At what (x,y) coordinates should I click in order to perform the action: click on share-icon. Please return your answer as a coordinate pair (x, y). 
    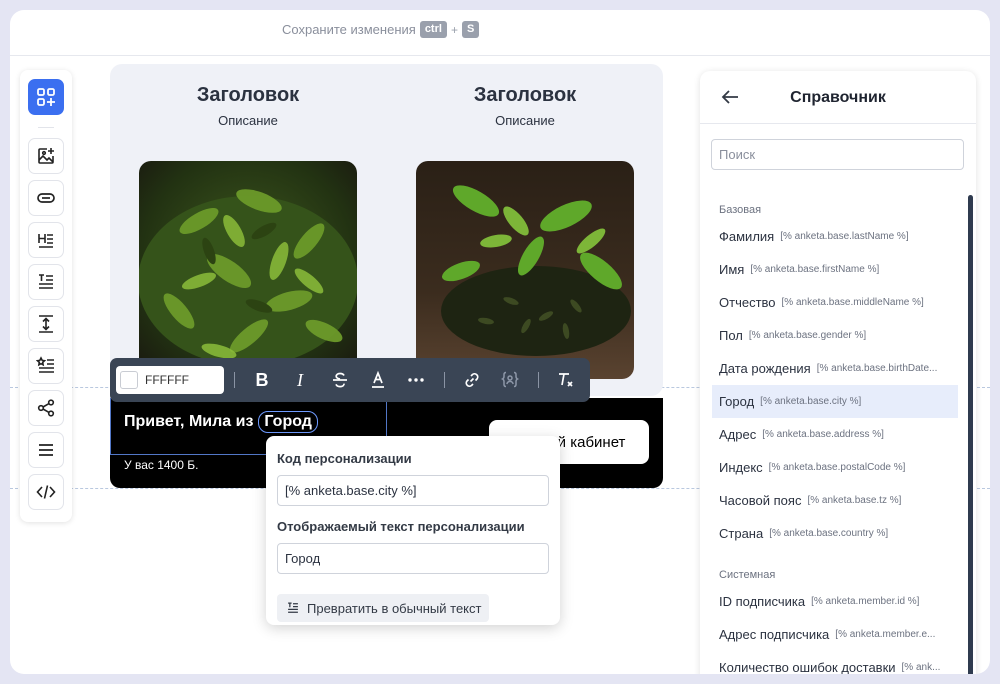
    Looking at the image, I should click on (46, 408).